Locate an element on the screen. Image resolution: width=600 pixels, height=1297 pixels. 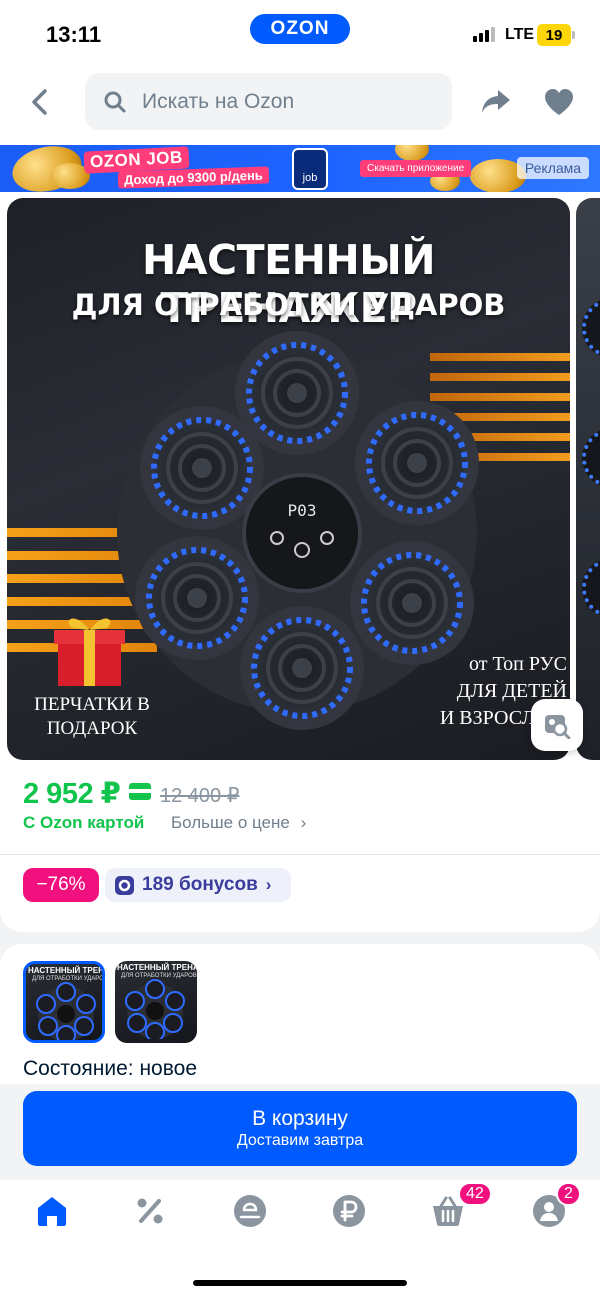
condition-label: Состояние: новое is located at coordinates (110, 1068).